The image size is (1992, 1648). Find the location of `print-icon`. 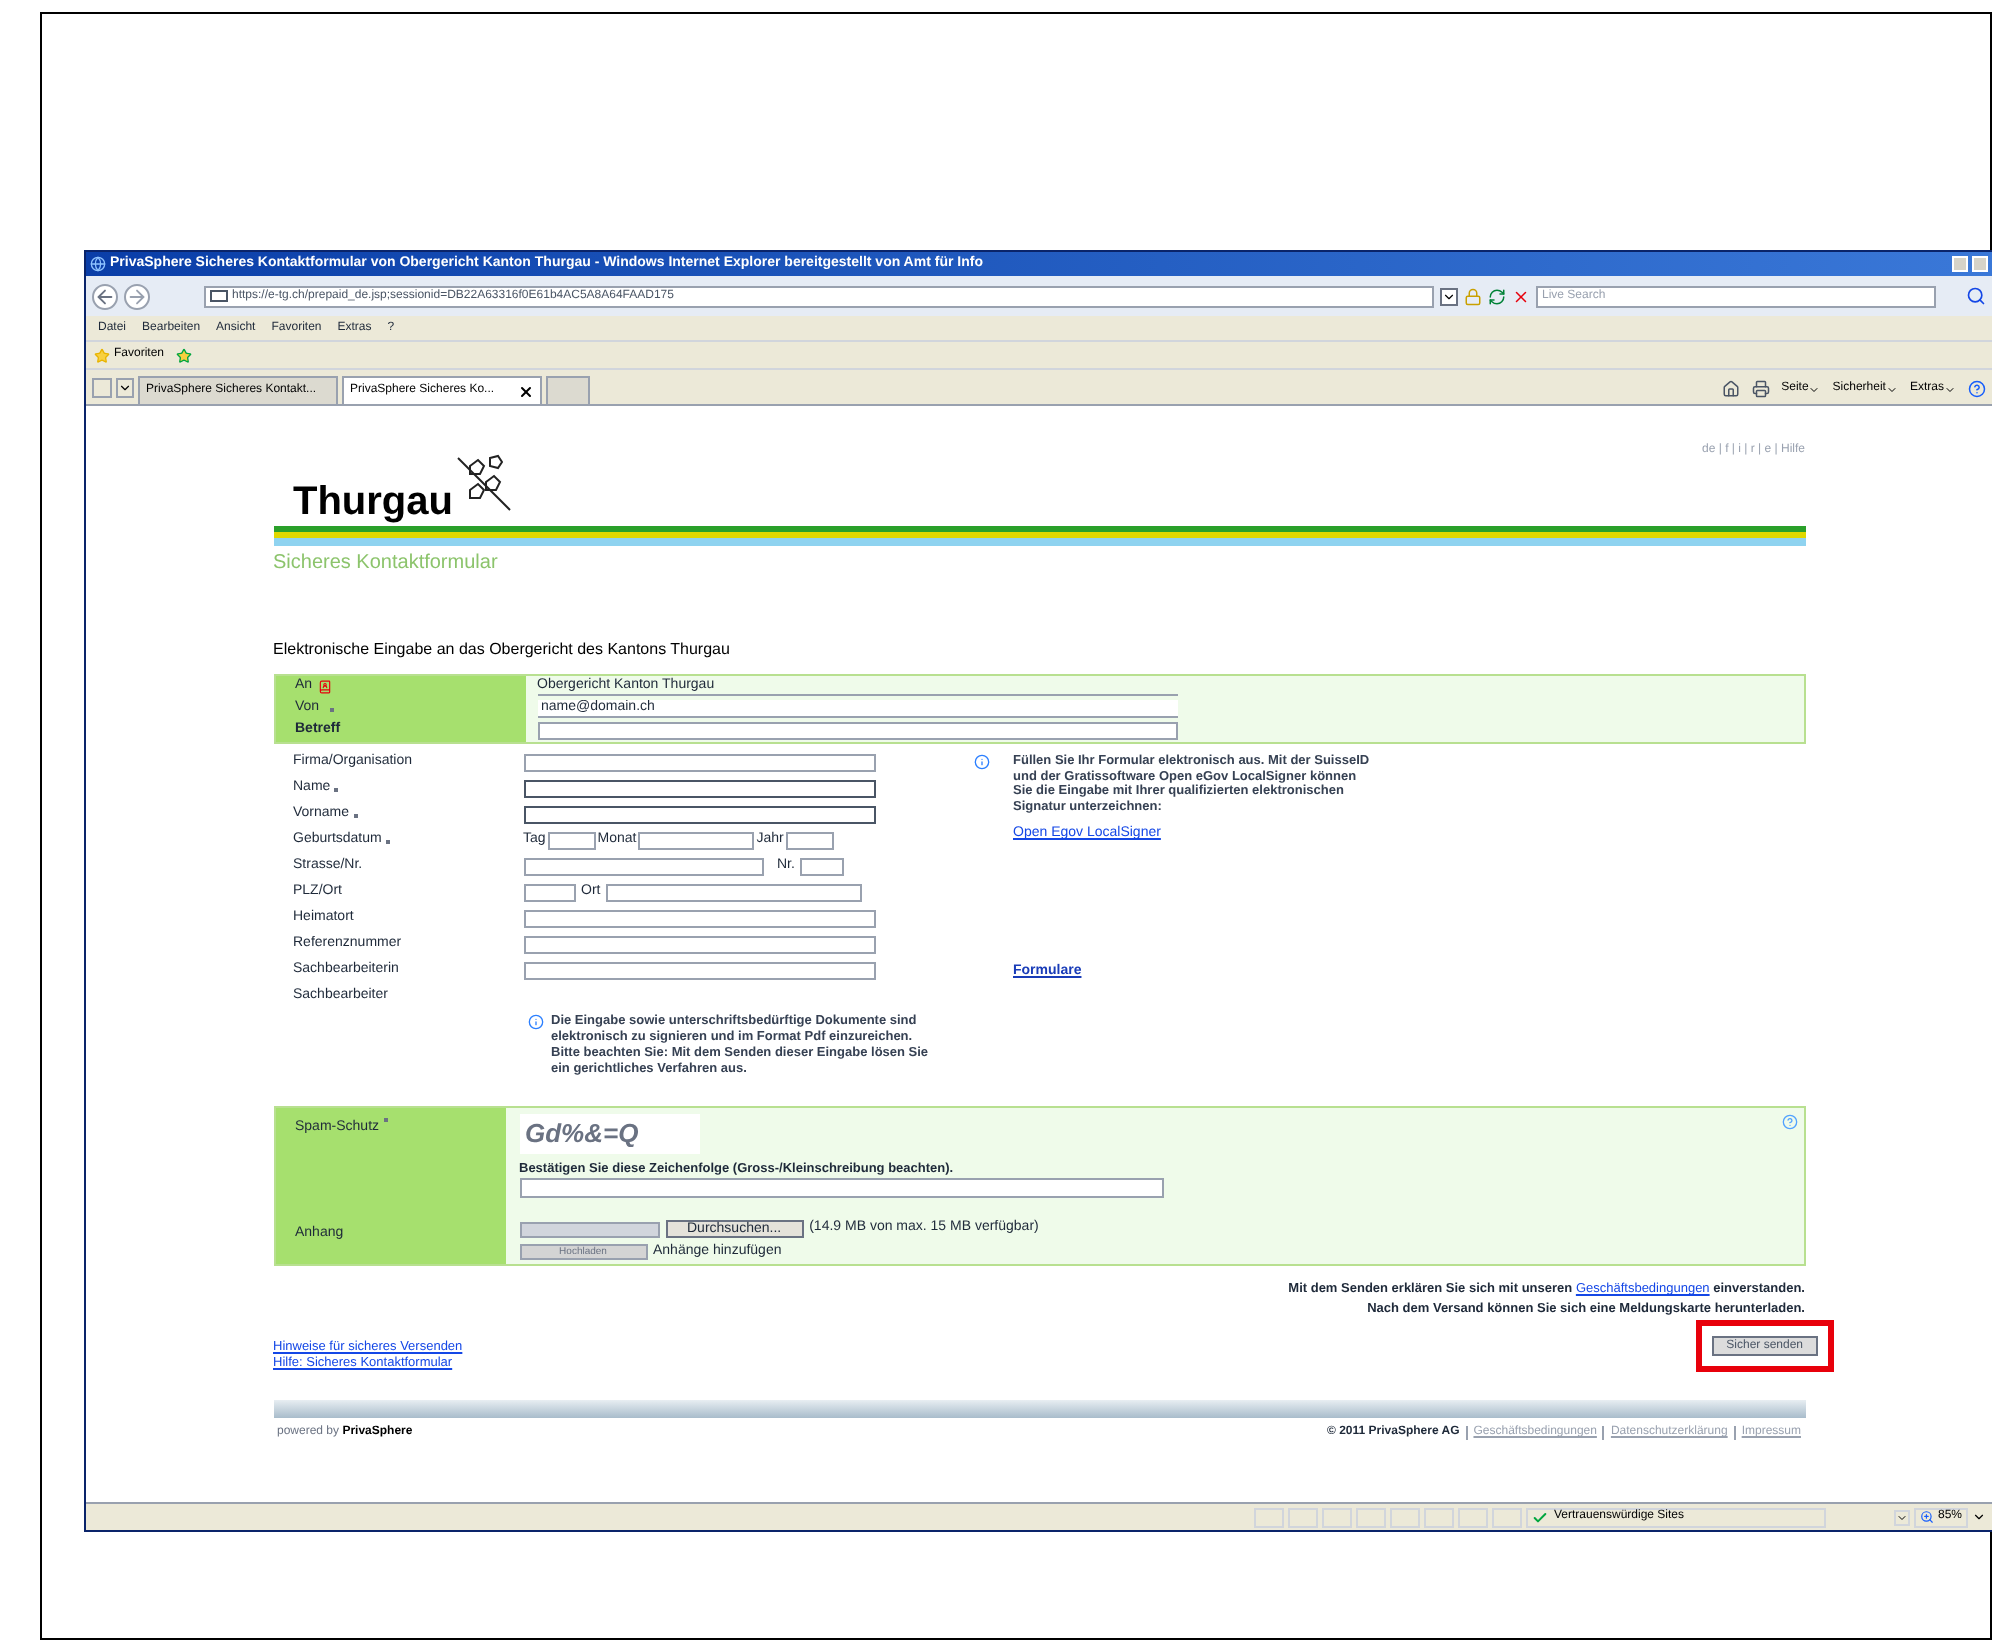

print-icon is located at coordinates (1760, 389).